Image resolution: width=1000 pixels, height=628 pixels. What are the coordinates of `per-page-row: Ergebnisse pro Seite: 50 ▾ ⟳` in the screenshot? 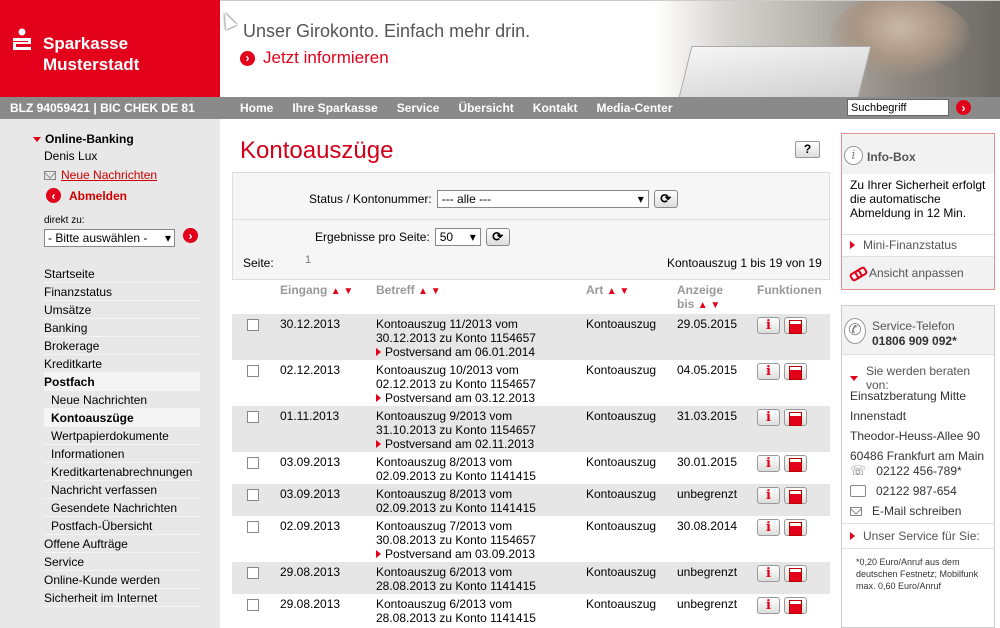 It's located at (412, 237).